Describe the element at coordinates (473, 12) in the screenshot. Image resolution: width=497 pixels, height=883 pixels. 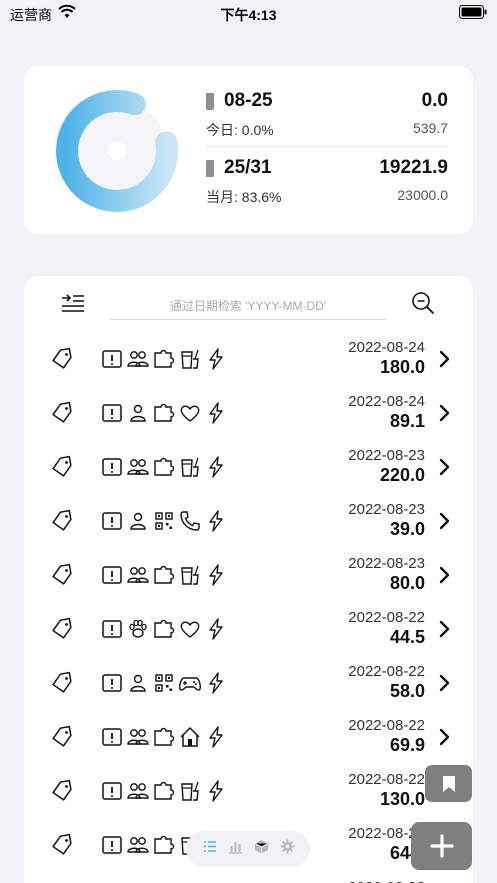
I see `battery-icon` at that location.